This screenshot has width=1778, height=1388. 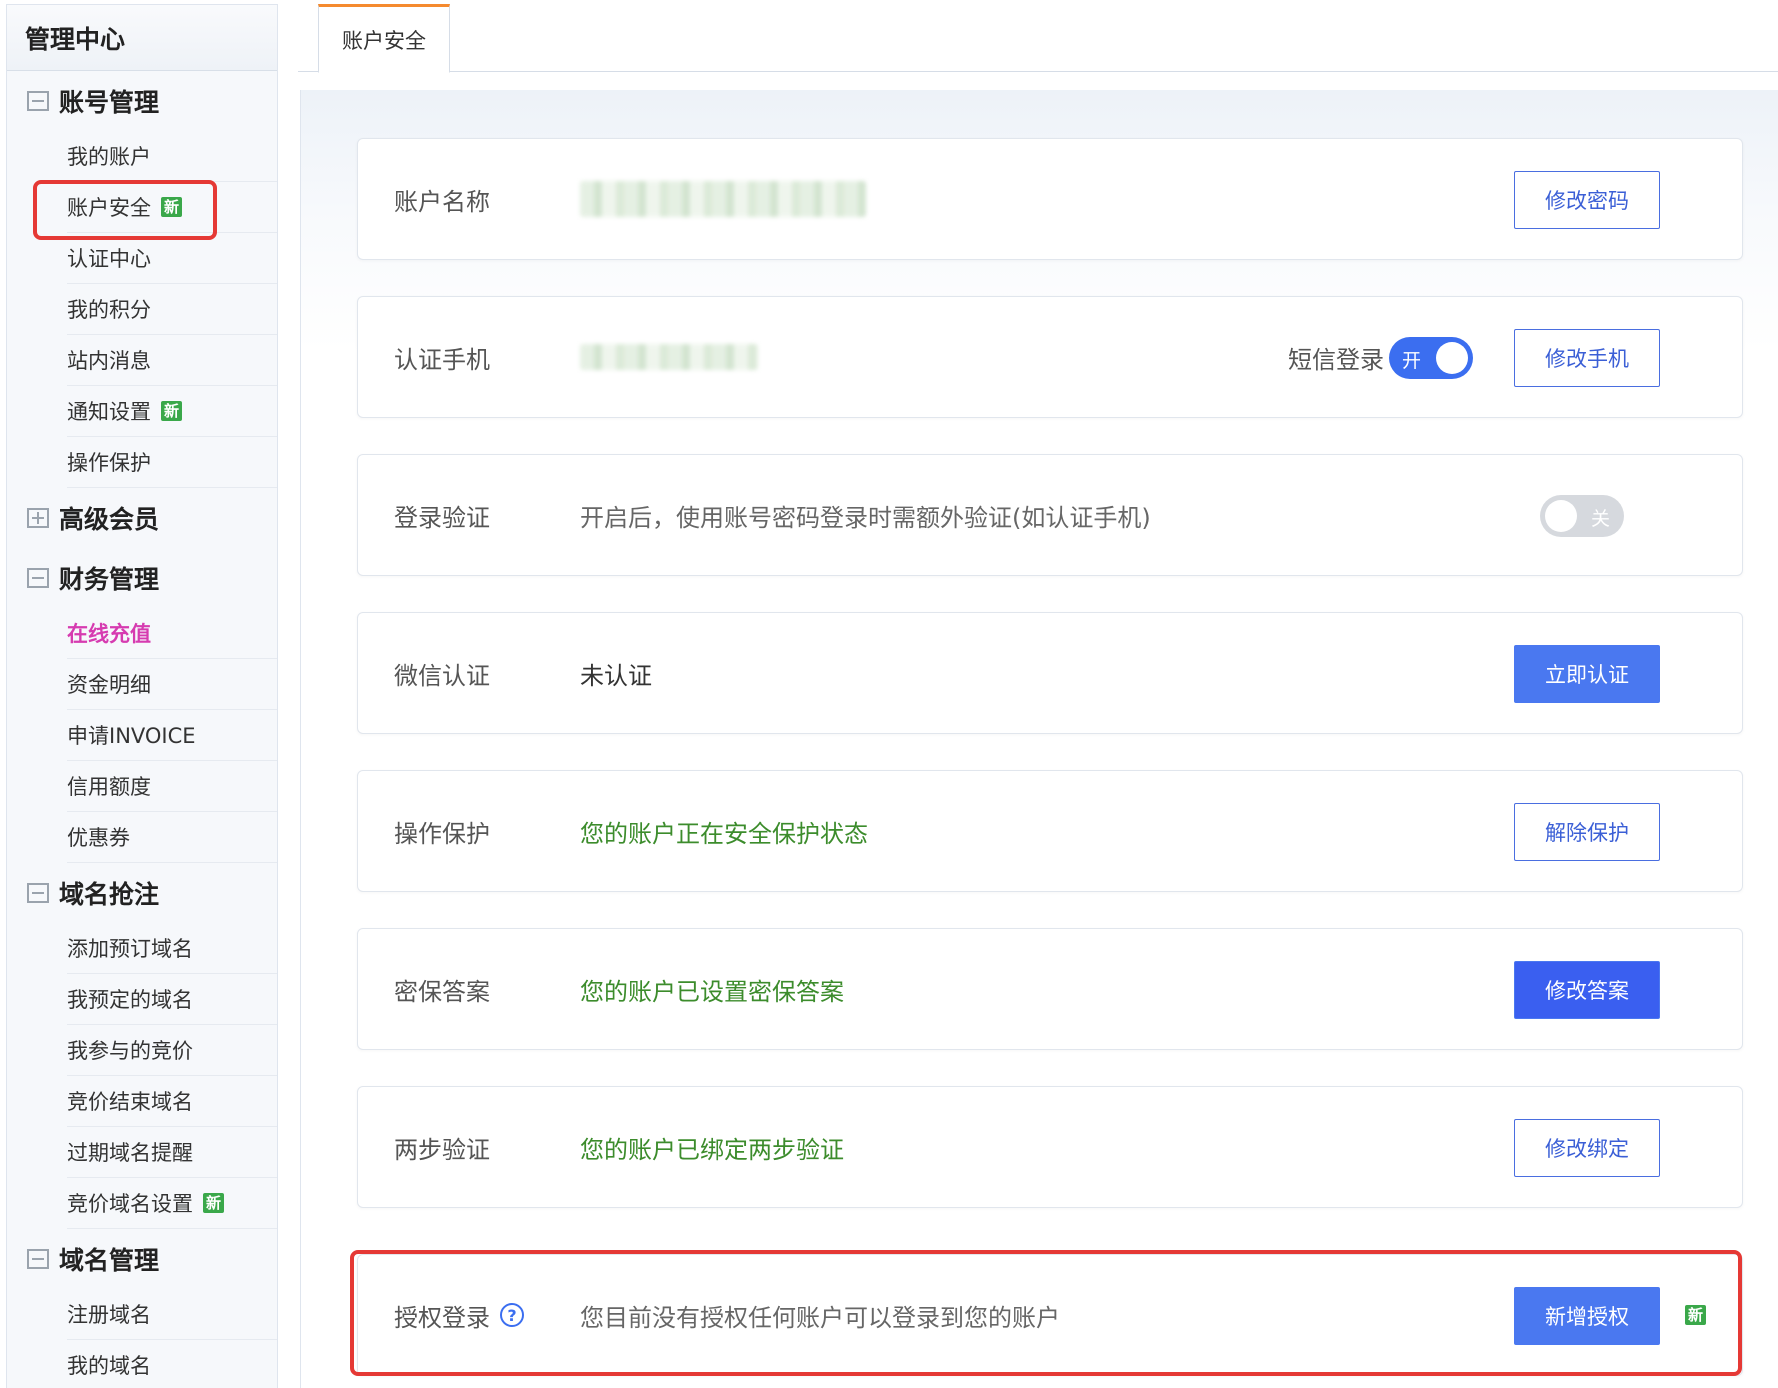 What do you see at coordinates (1587, 1316) in the screenshot?
I see `add-authorization-button: 新增授权` at bounding box center [1587, 1316].